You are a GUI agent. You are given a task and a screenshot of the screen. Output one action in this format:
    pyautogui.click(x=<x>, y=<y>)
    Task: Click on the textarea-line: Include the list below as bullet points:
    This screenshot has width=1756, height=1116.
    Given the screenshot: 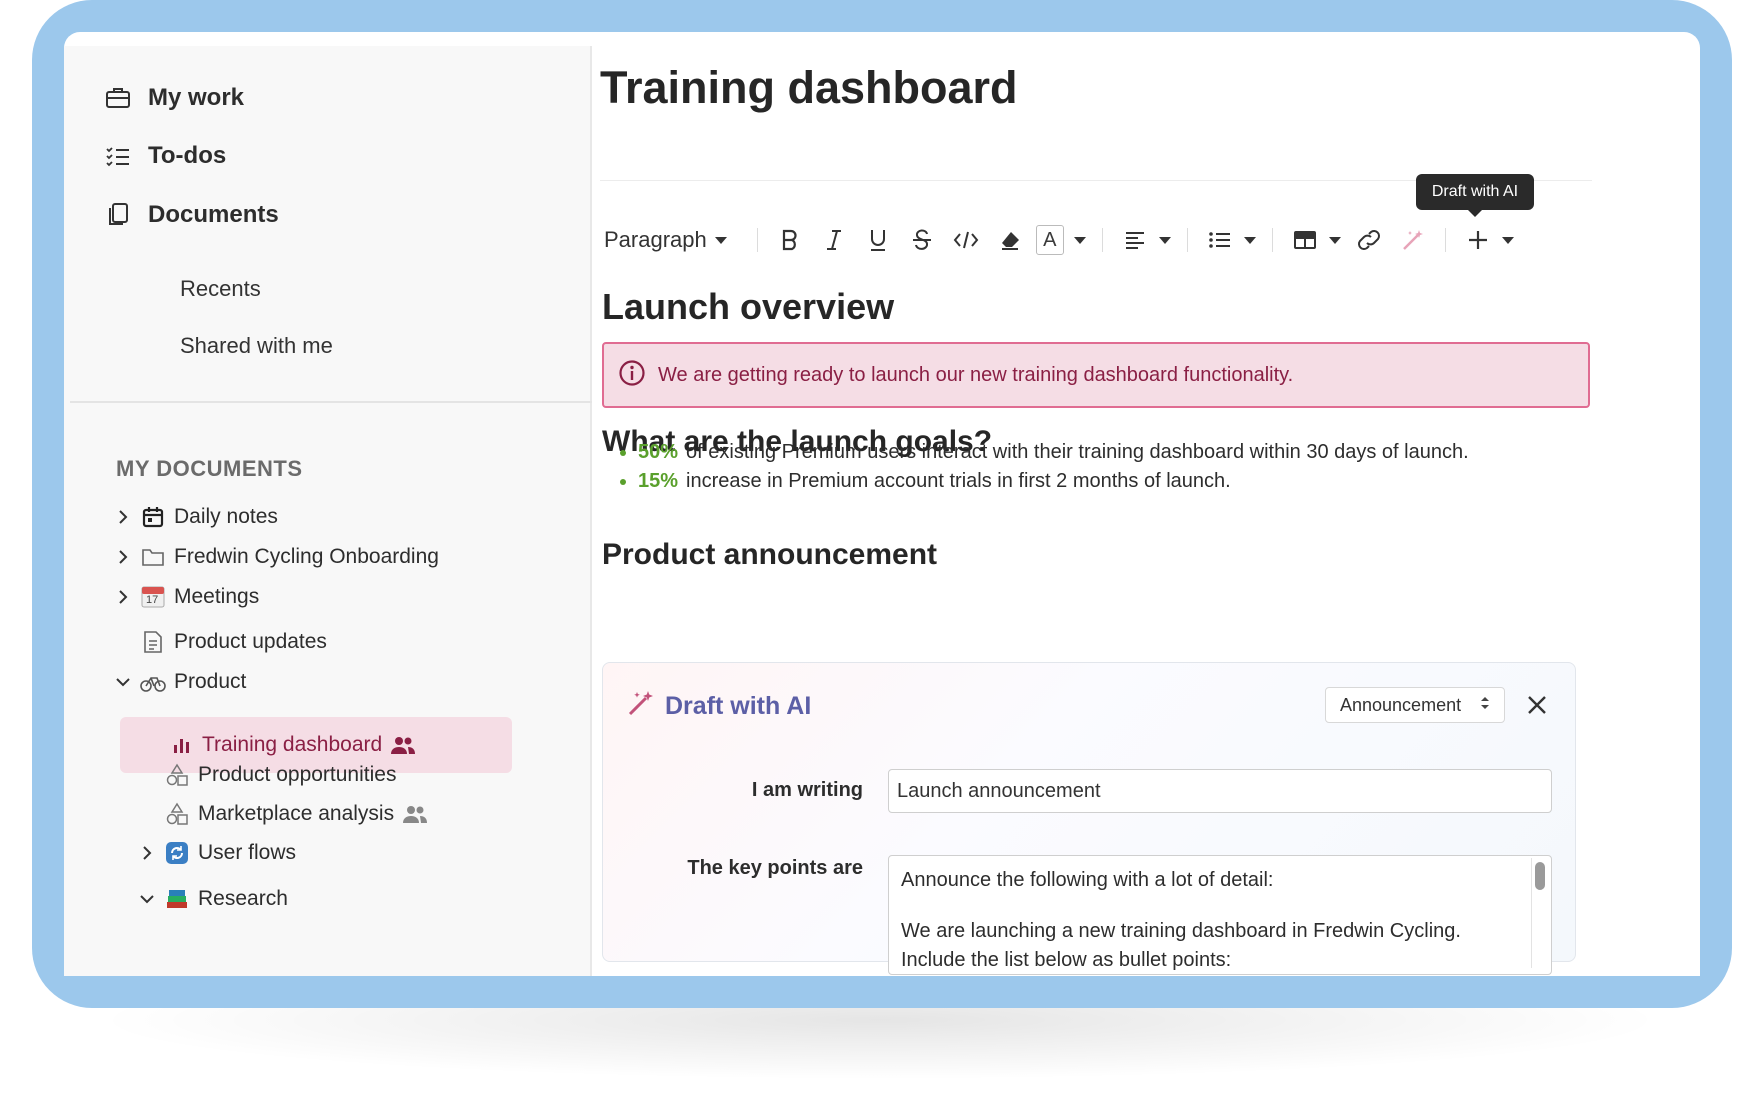 What is the action you would take?
    pyautogui.click(x=1066, y=960)
    